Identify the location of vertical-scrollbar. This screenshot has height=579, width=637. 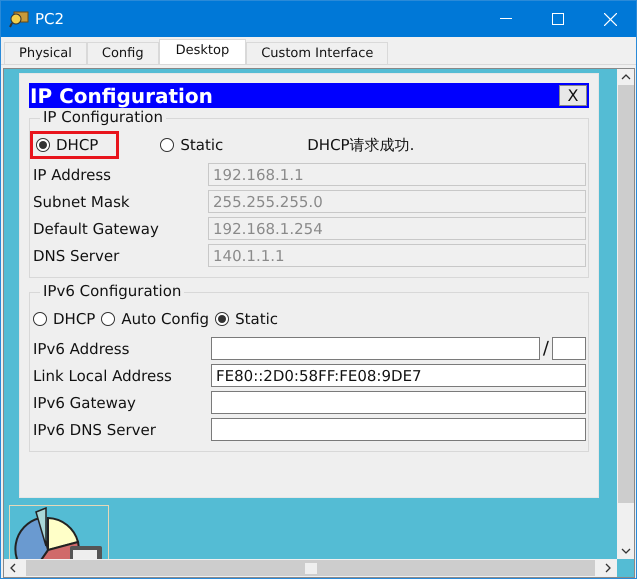
(625, 314).